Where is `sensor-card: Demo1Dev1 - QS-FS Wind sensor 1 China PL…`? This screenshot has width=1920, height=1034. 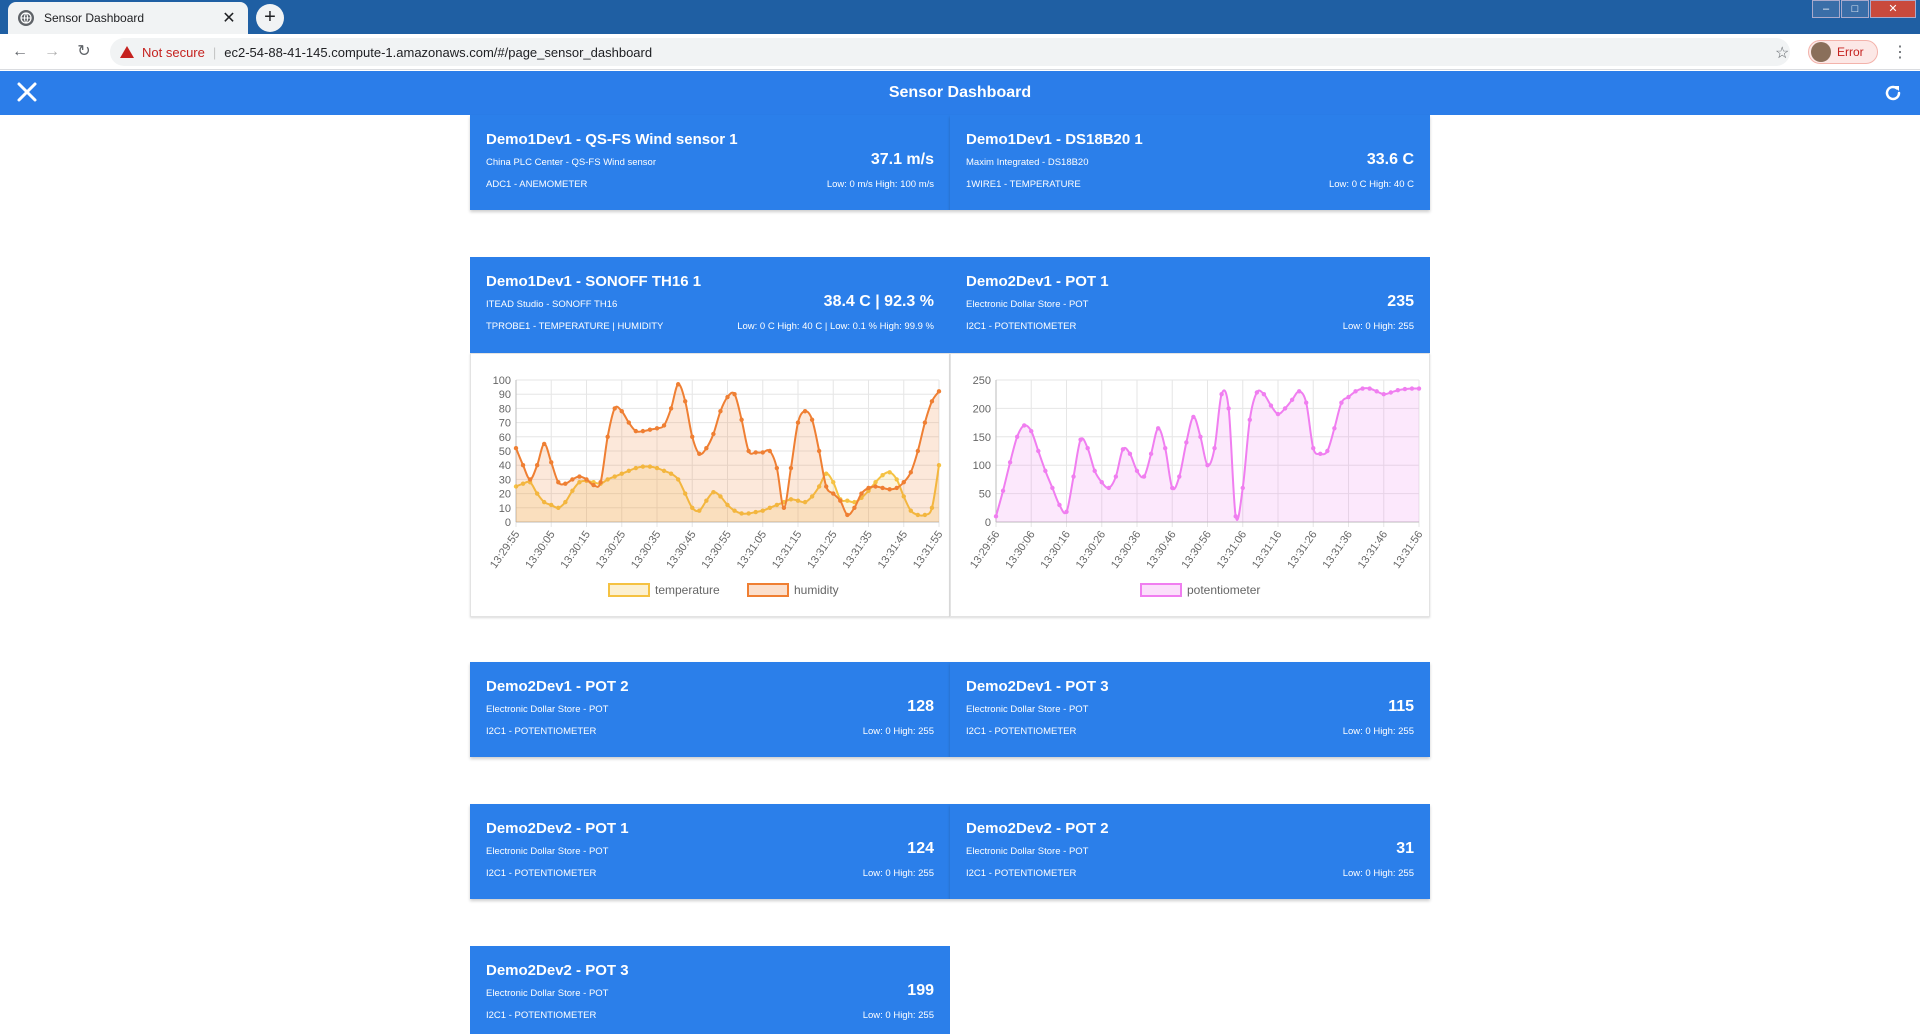 sensor-card: Demo1Dev1 - QS-FS Wind sensor 1 China PL… is located at coordinates (710, 162).